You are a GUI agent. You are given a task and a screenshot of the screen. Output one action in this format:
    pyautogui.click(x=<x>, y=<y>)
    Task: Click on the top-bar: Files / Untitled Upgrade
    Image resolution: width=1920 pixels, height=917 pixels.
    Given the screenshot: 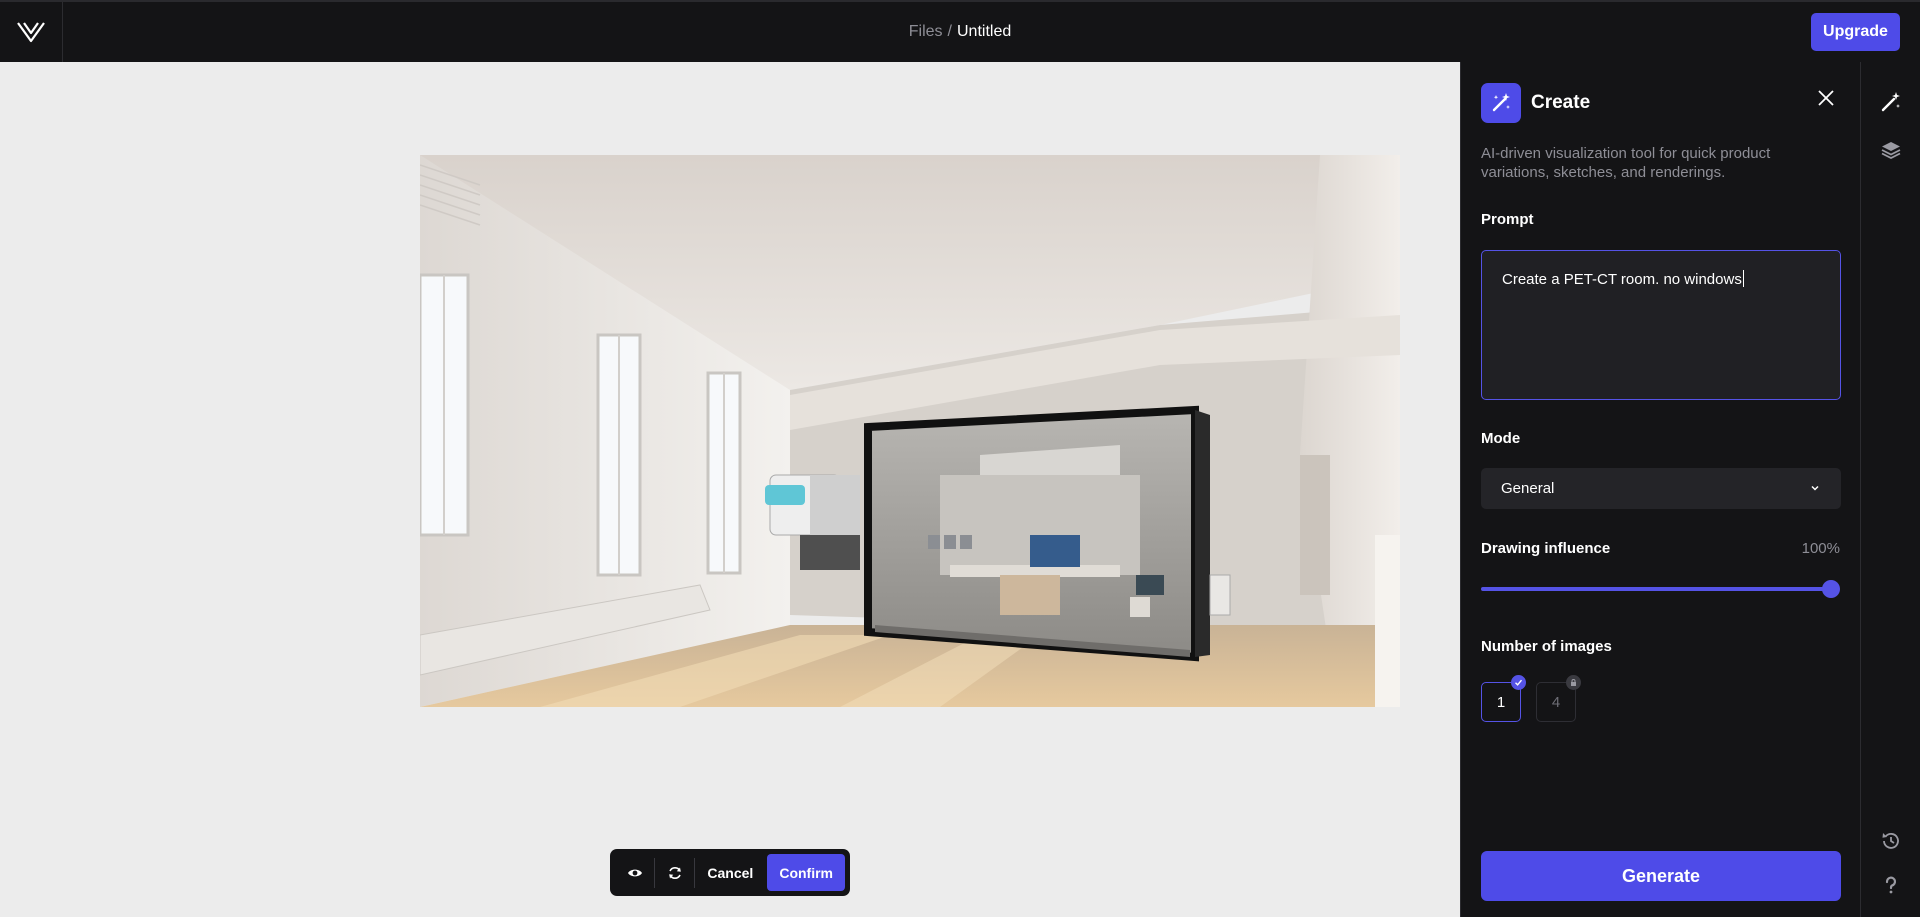 What is the action you would take?
    pyautogui.click(x=960, y=31)
    